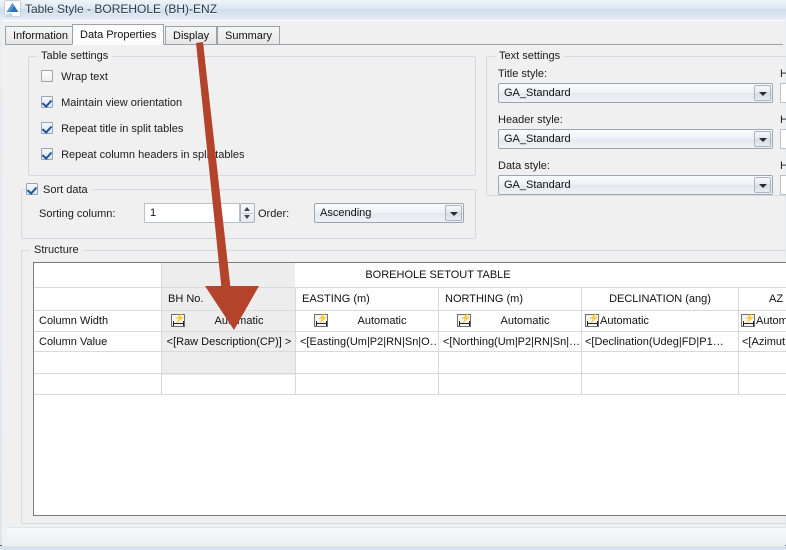 This screenshot has width=786, height=550. I want to click on tab-data-properties: Data Properties, so click(118, 34).